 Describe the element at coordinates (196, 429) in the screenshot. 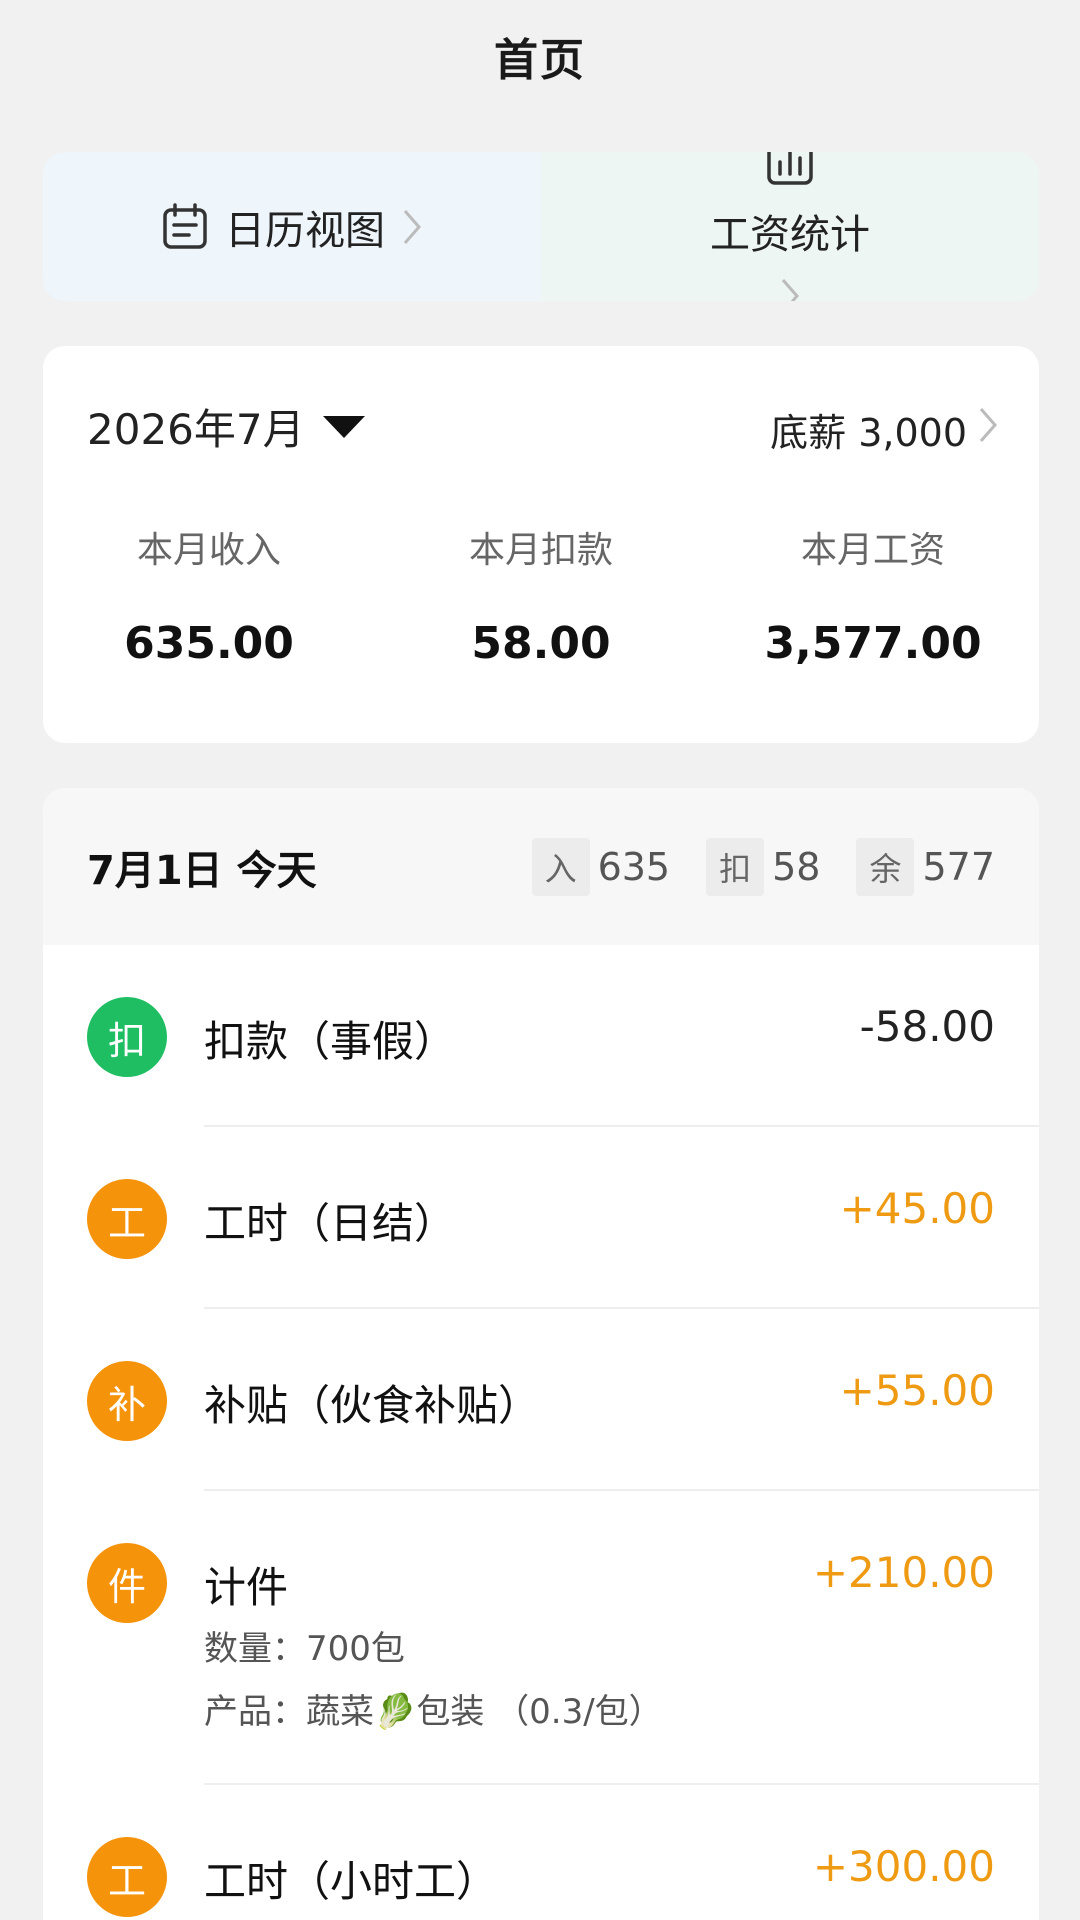

I see `month-label: 2026年7月` at that location.